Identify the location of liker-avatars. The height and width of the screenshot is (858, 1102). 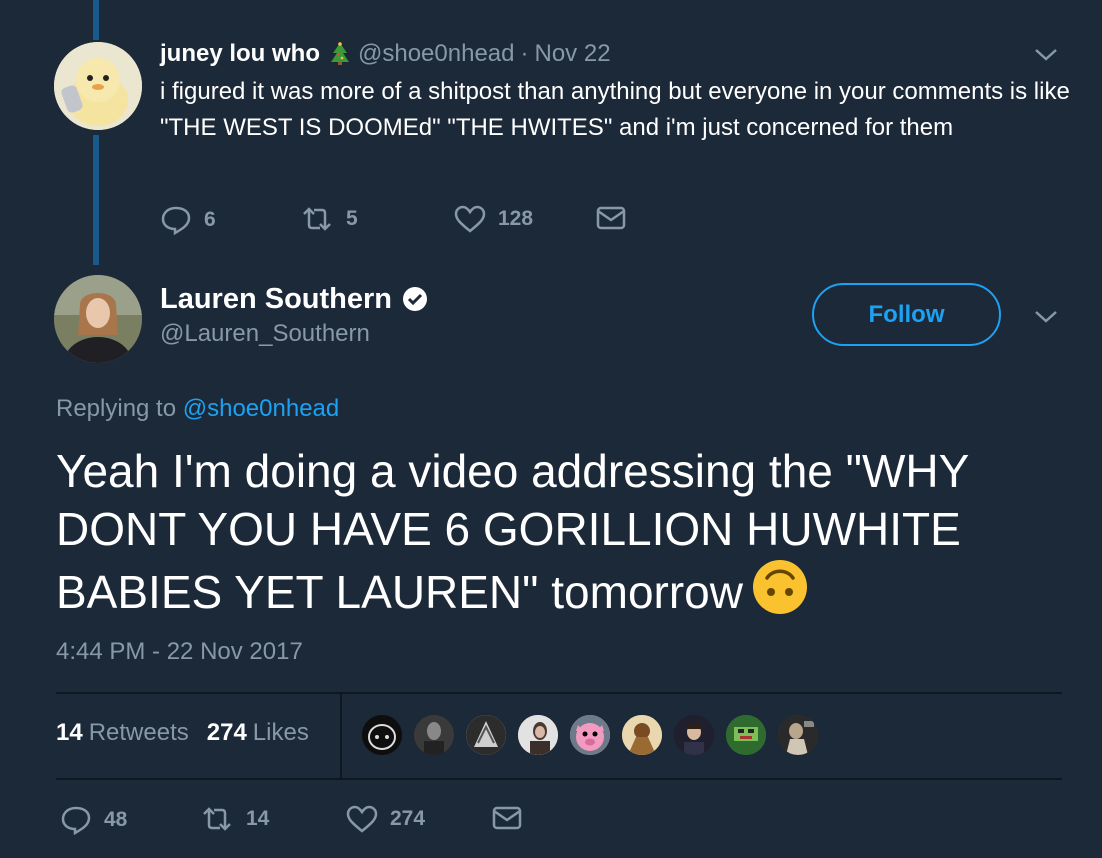
(594, 735).